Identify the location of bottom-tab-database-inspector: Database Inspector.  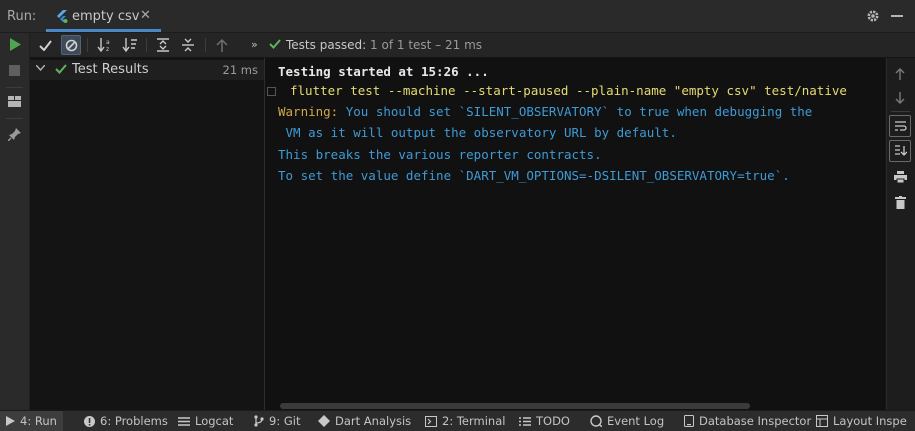
(747, 421).